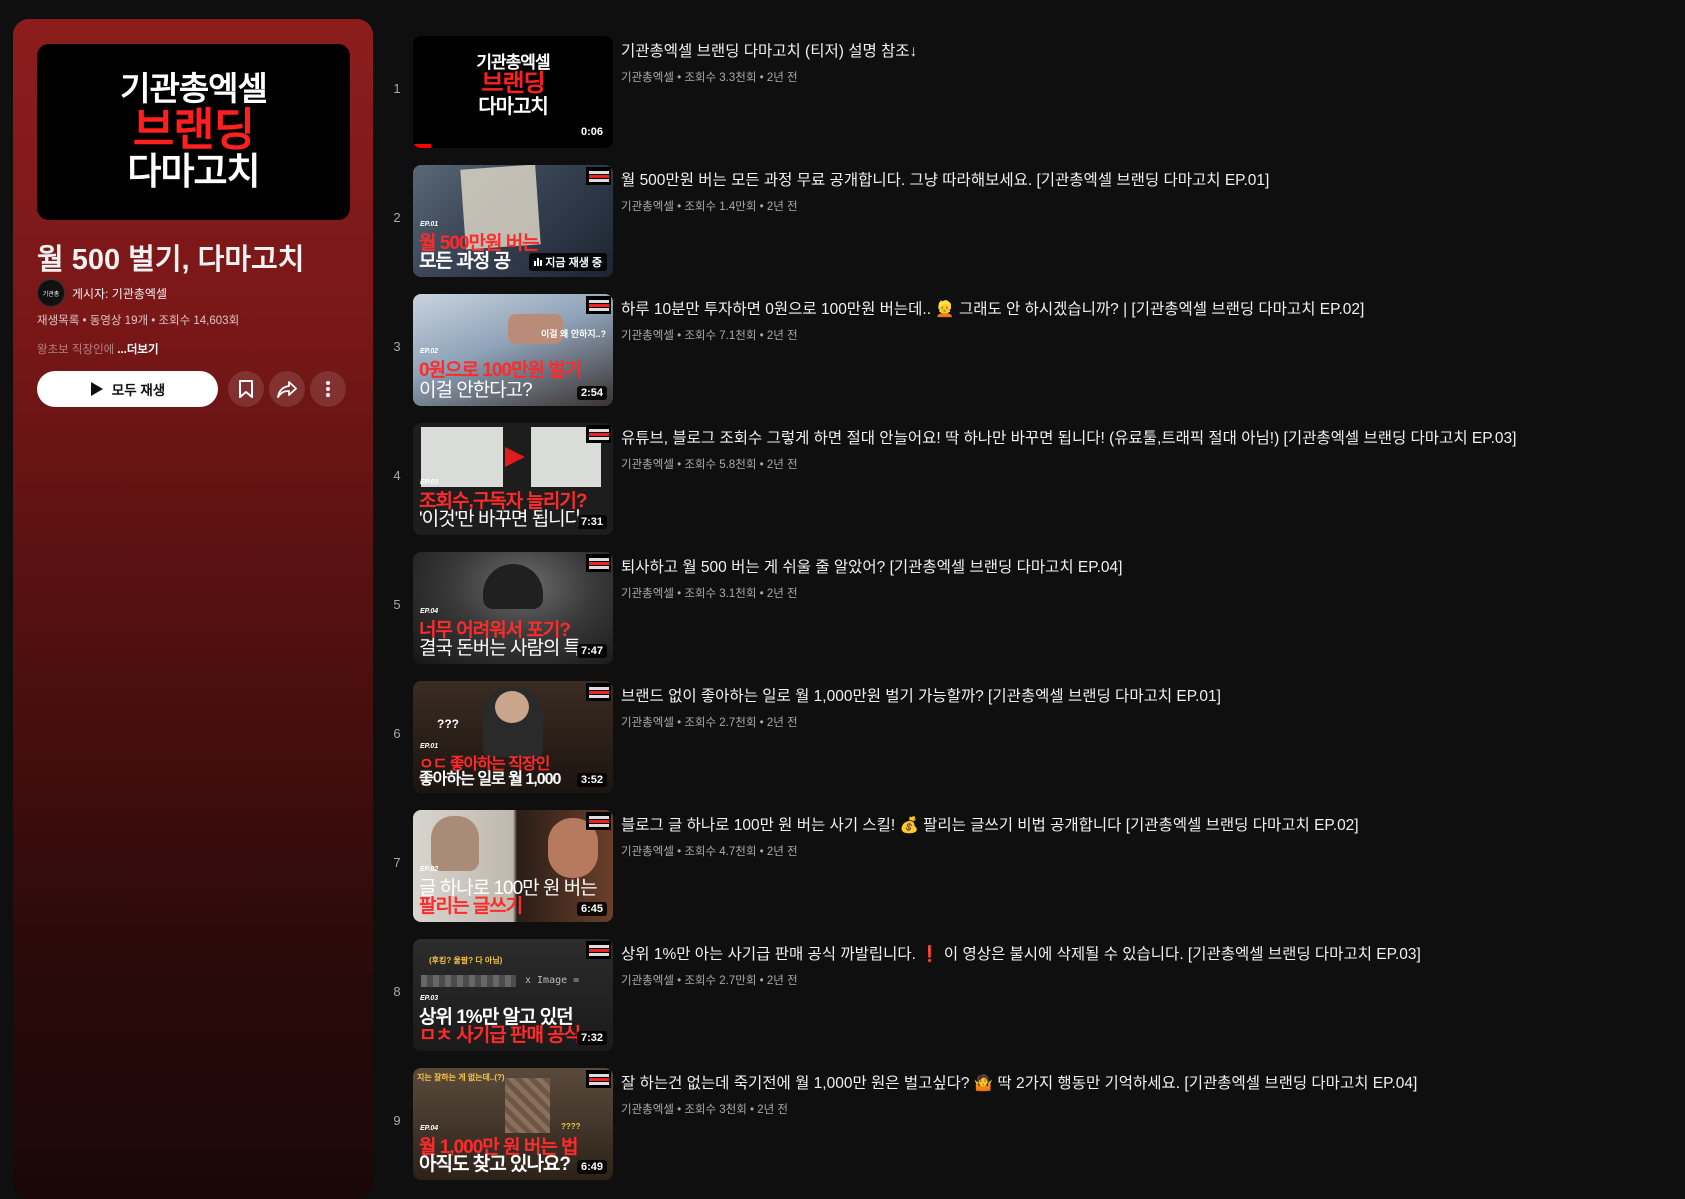  What do you see at coordinates (704, 1110) in the screenshot?
I see `video-meta: 기관총엑셀 • 조회수 3천회 • 2년 전` at bounding box center [704, 1110].